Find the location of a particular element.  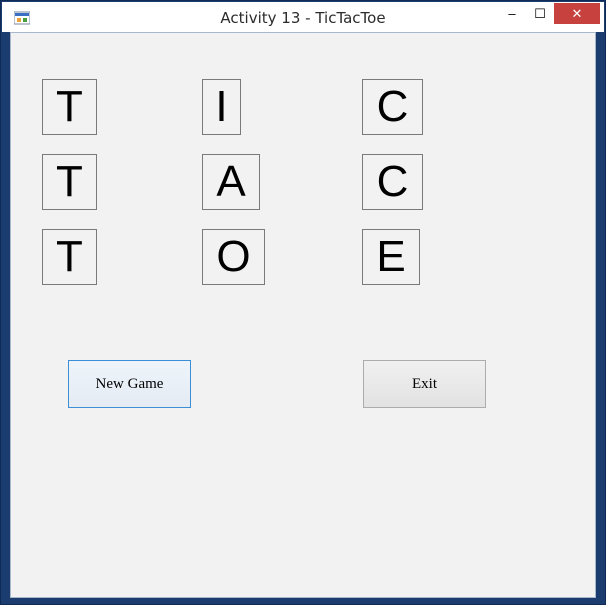

maximize-button: ☐ is located at coordinates (540, 13).